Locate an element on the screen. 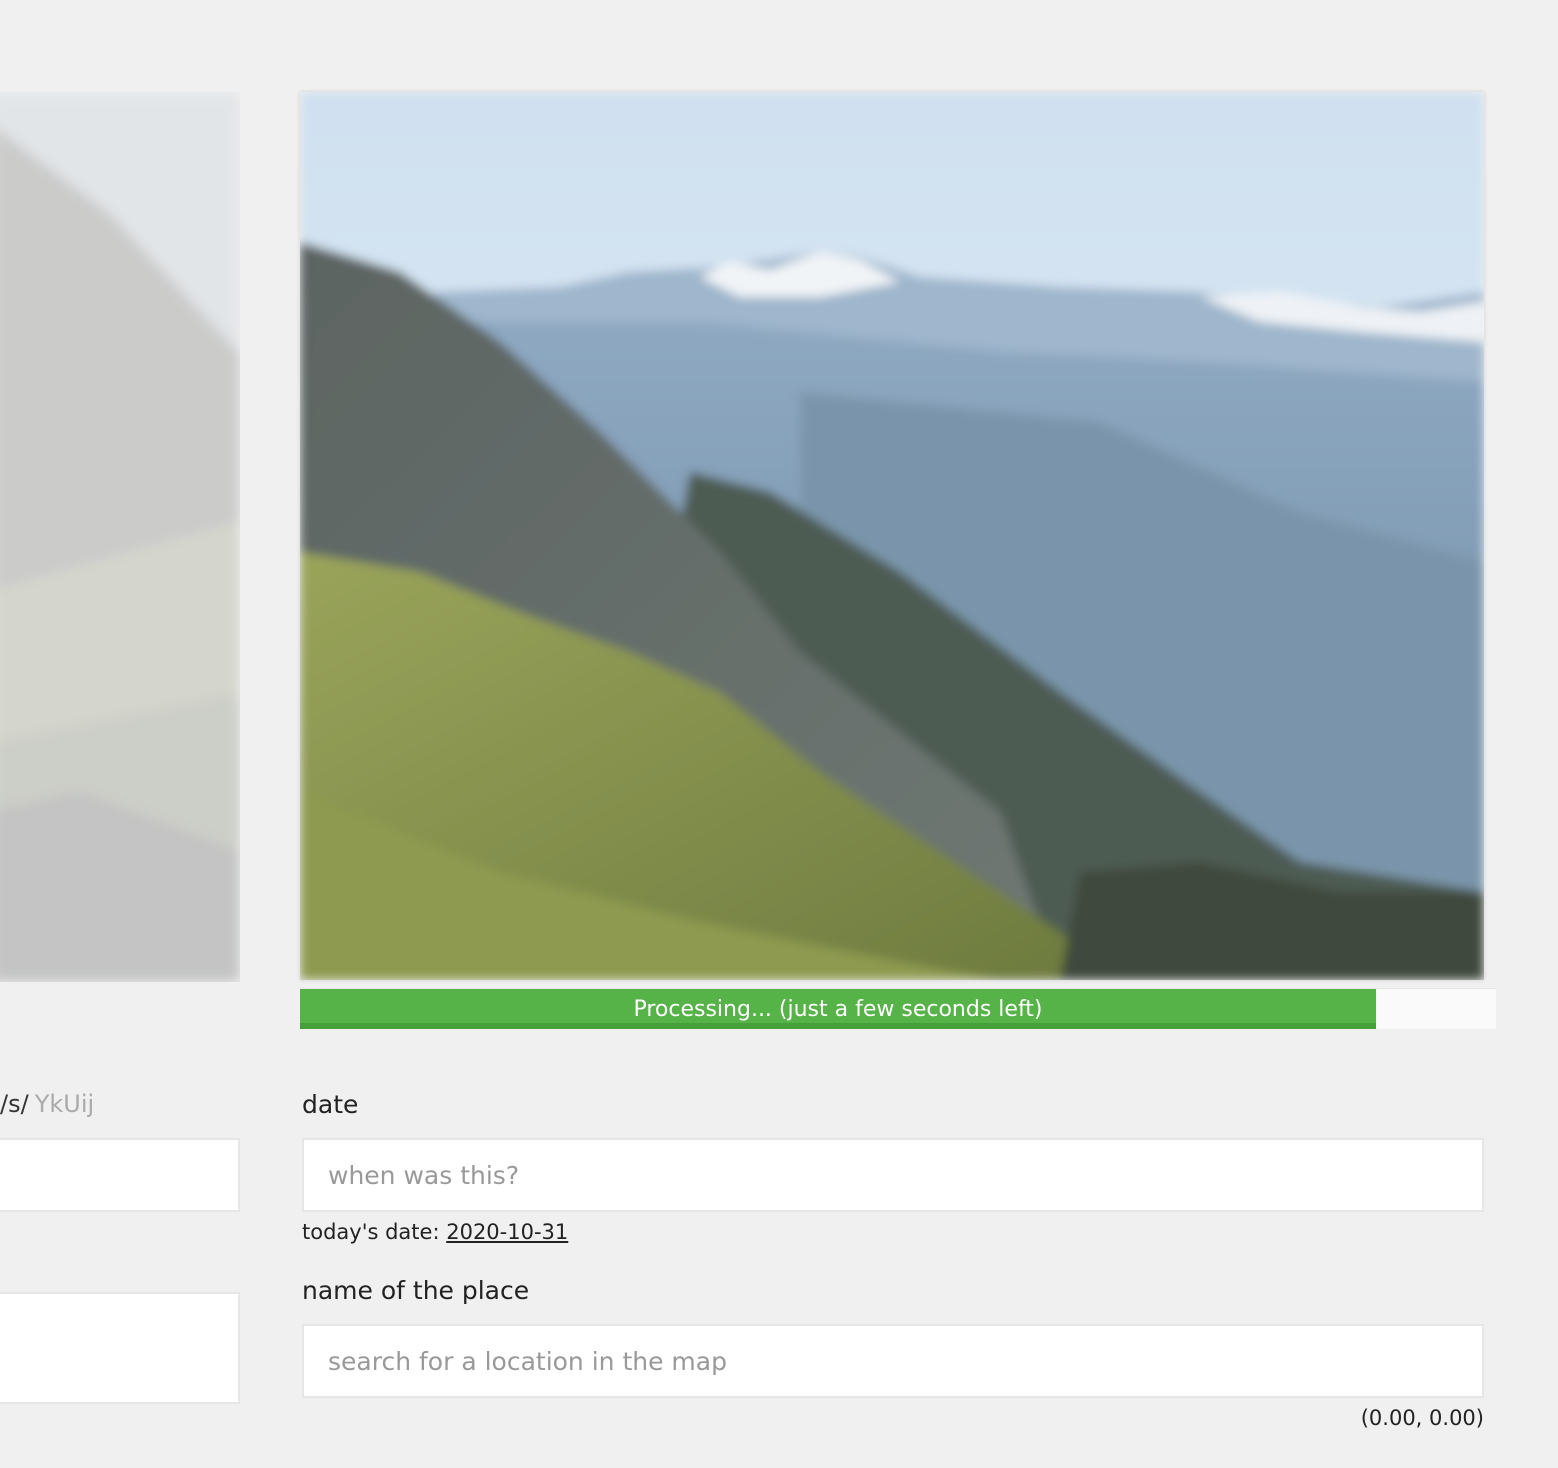 This screenshot has width=1558, height=1468. todays-date-prefix: today's date: is located at coordinates (371, 1232).